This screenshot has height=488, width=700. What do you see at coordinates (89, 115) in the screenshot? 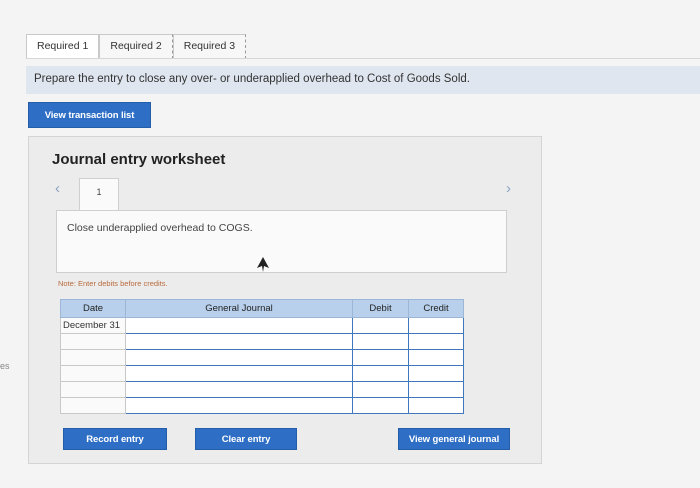
I see `view-transaction-list-button: View transaction list` at bounding box center [89, 115].